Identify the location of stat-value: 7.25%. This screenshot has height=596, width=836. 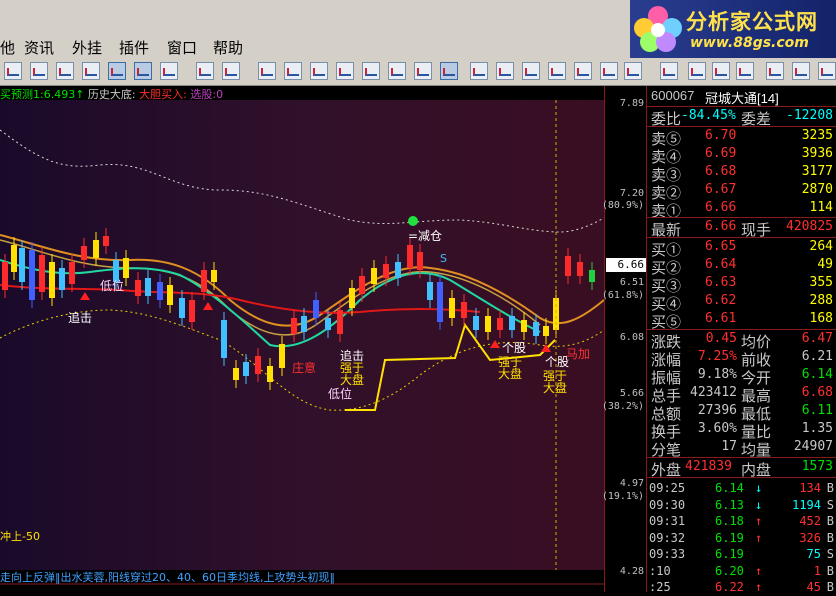
(717, 356).